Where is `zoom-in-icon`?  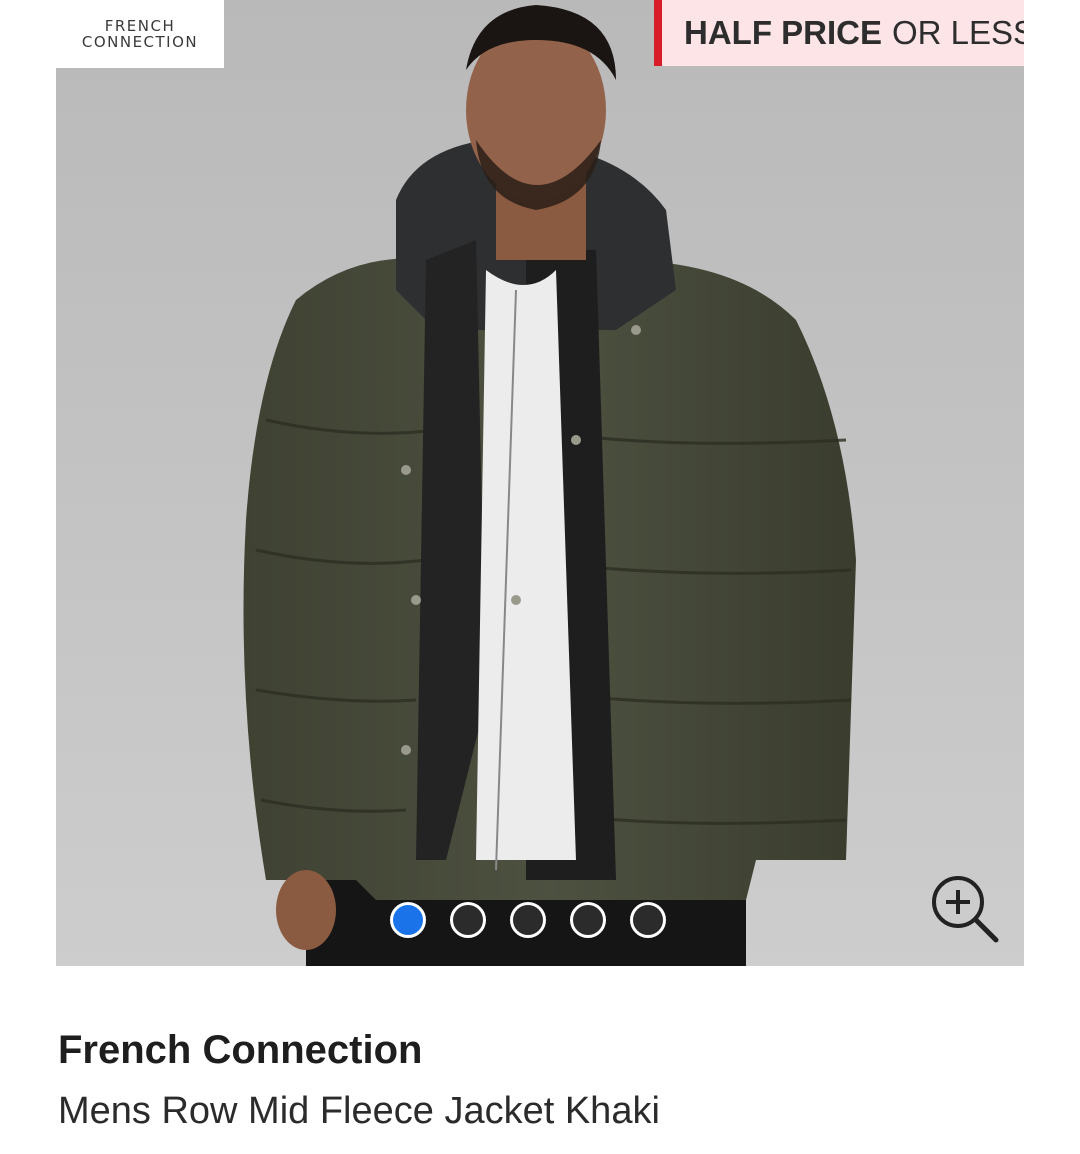 zoom-in-icon is located at coordinates (964, 908).